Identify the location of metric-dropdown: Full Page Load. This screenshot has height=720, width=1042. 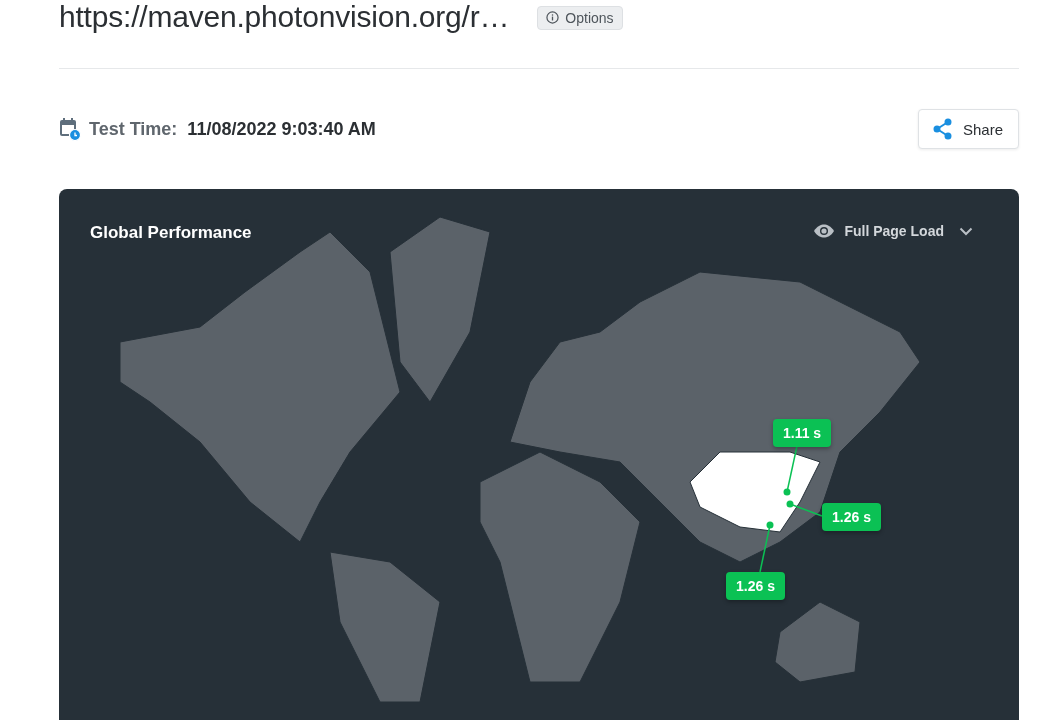
(893, 231).